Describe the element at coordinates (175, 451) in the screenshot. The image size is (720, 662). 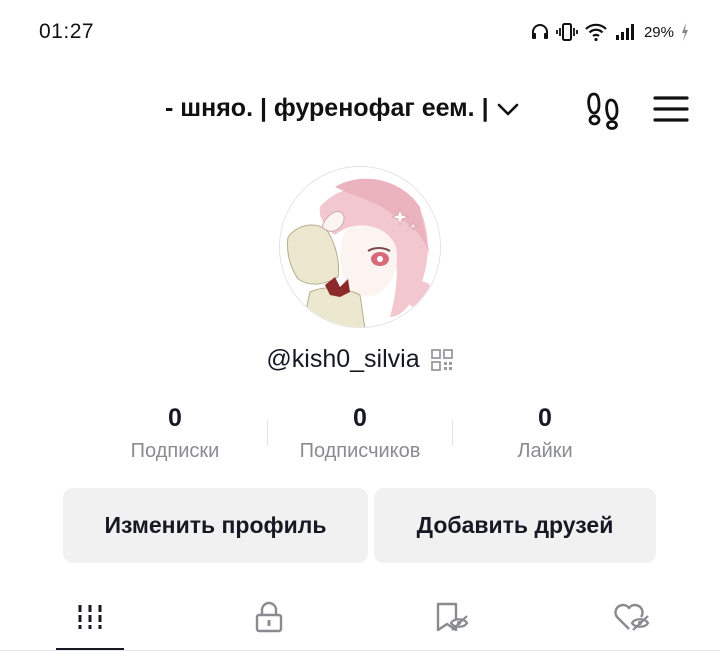
I see `stat-following-label: Подписки` at that location.